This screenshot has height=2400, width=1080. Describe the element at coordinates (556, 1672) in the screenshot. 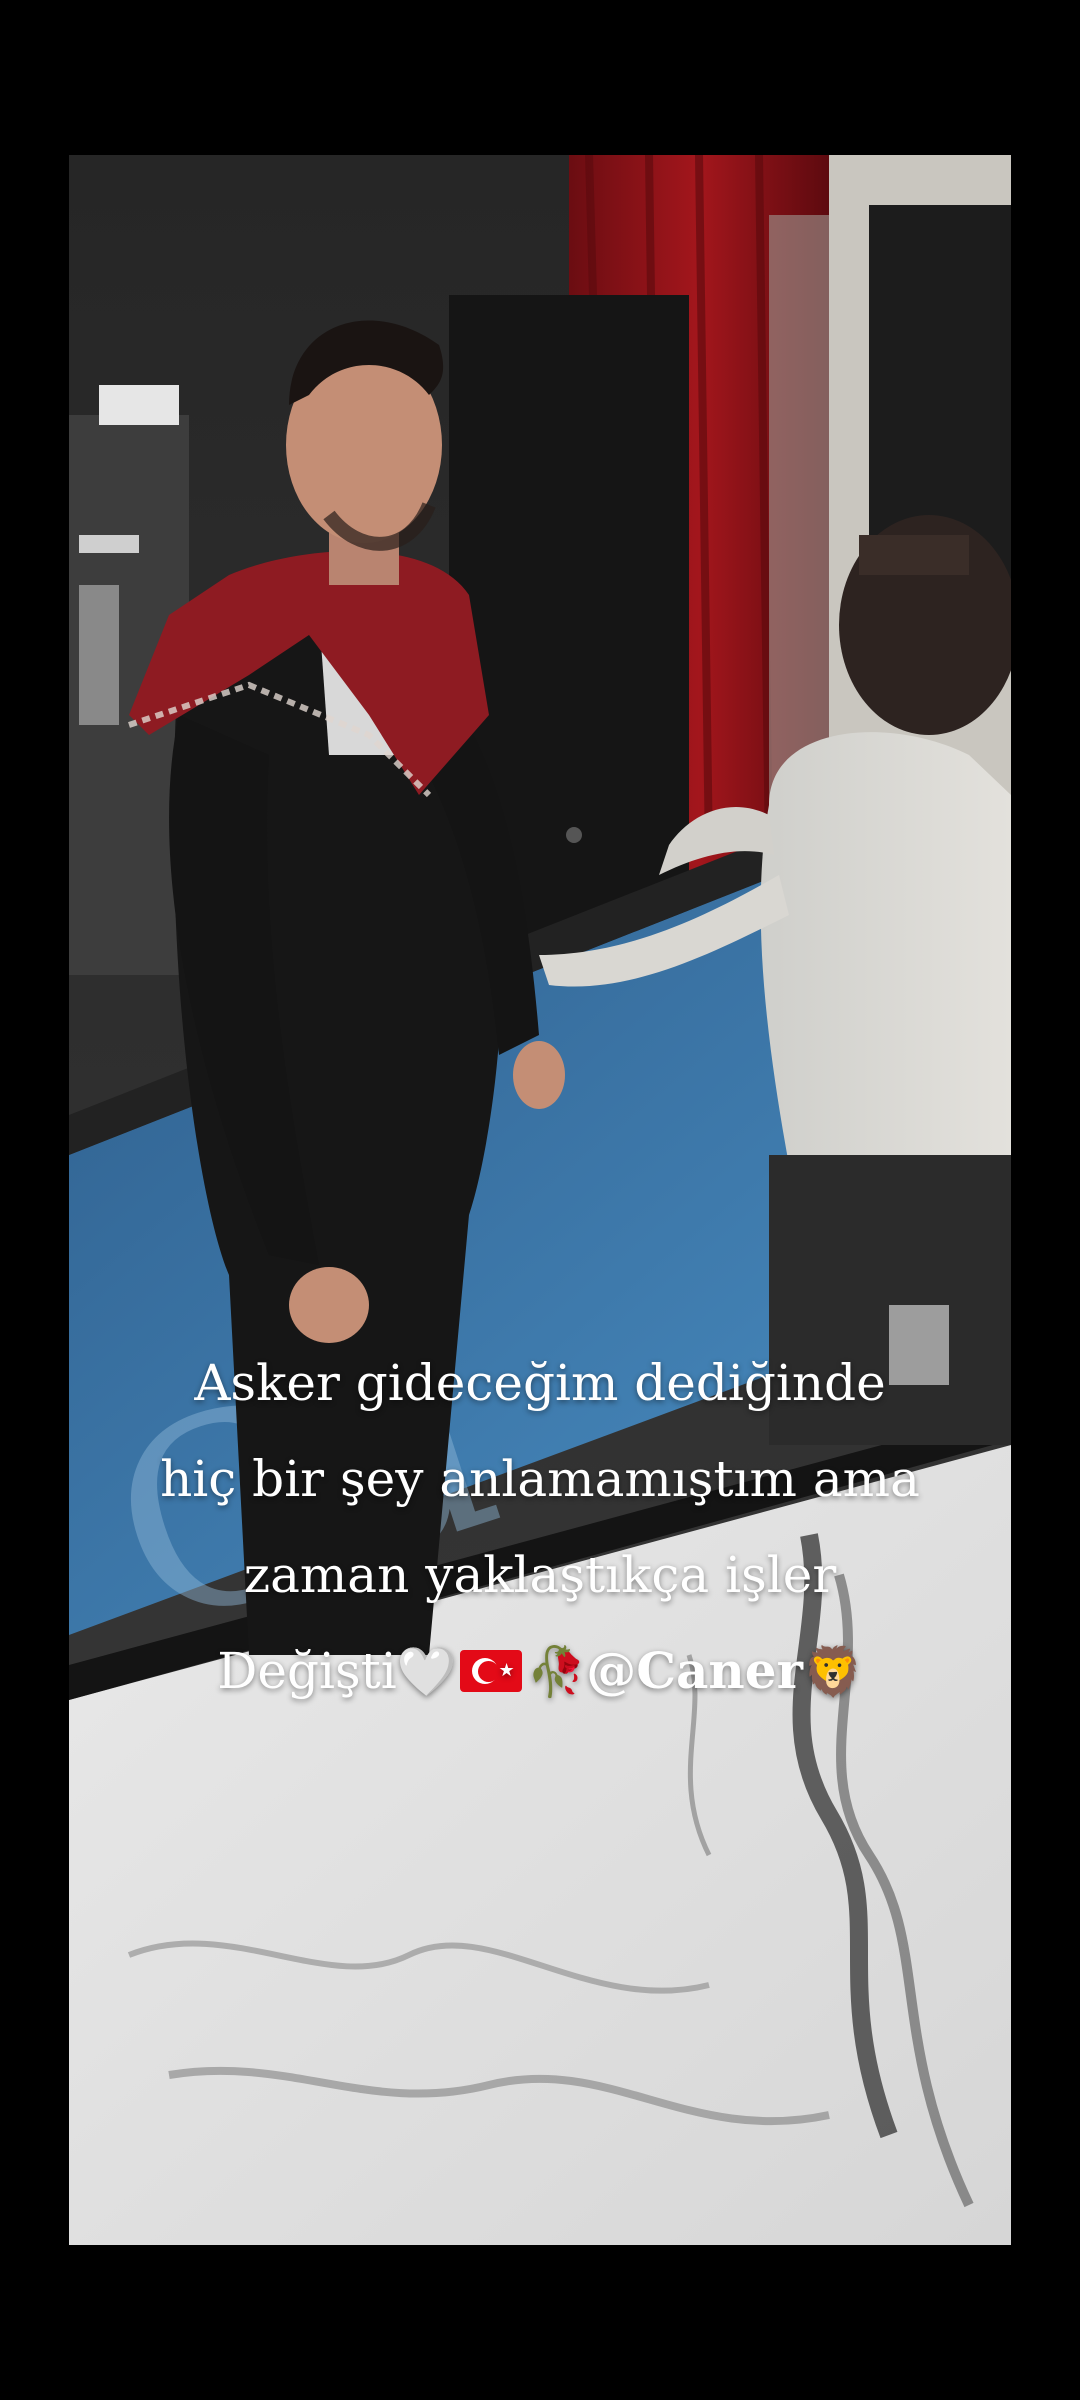

I see `wilted-rose-icon: 🥀` at that location.